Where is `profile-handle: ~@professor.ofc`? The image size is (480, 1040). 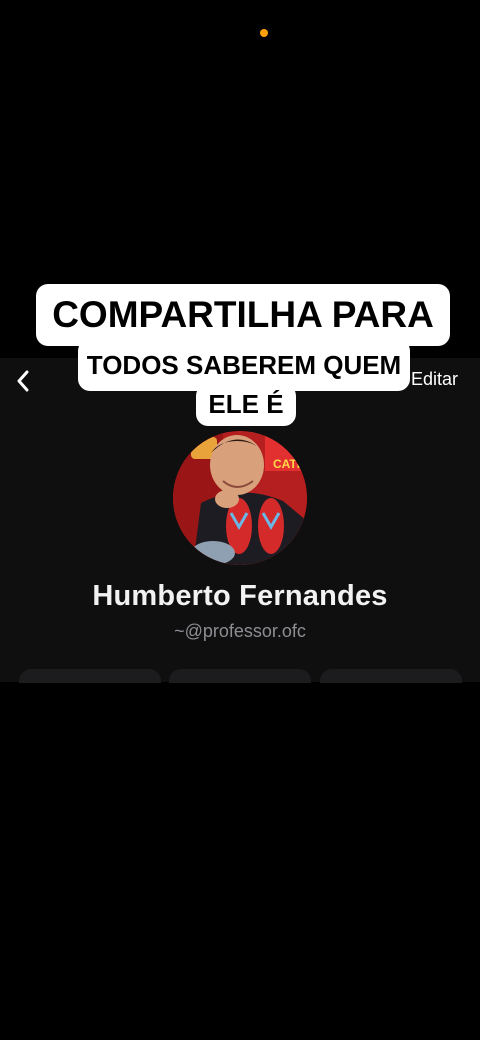 profile-handle: ~@professor.ofc is located at coordinates (240, 631).